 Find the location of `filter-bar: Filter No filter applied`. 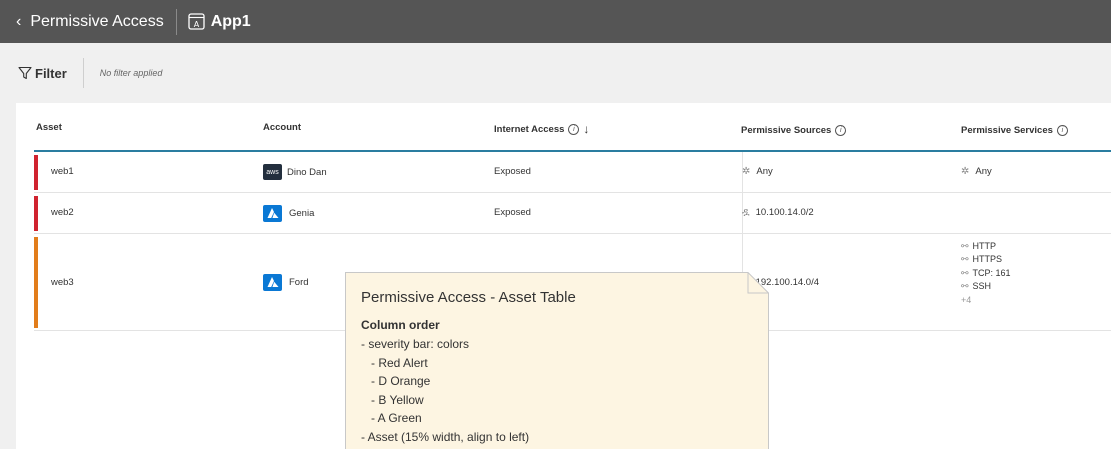

filter-bar: Filter No filter applied is located at coordinates (555, 73).